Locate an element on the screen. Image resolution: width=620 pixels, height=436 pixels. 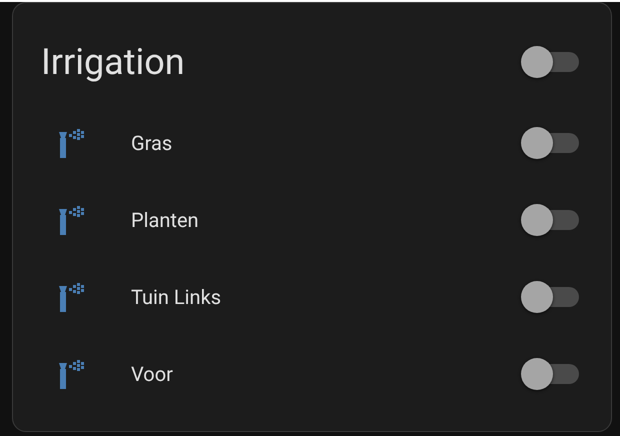
card-title: Irrigation is located at coordinates (113, 62).